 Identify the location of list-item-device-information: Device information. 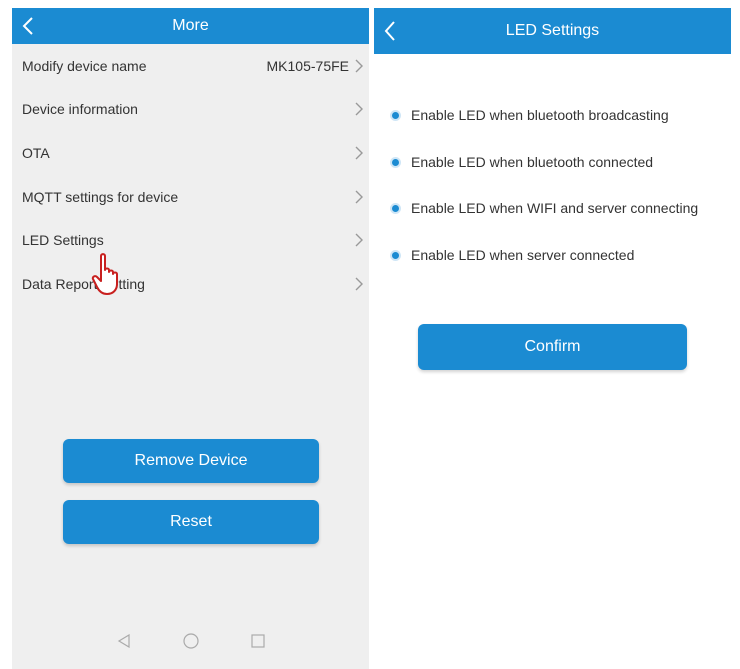
(190, 110).